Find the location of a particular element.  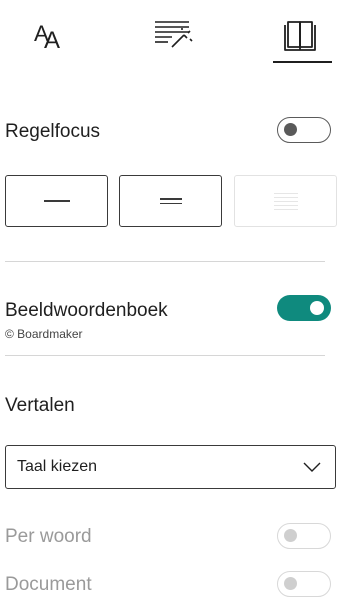

selected-tab-indicator is located at coordinates (302, 62).